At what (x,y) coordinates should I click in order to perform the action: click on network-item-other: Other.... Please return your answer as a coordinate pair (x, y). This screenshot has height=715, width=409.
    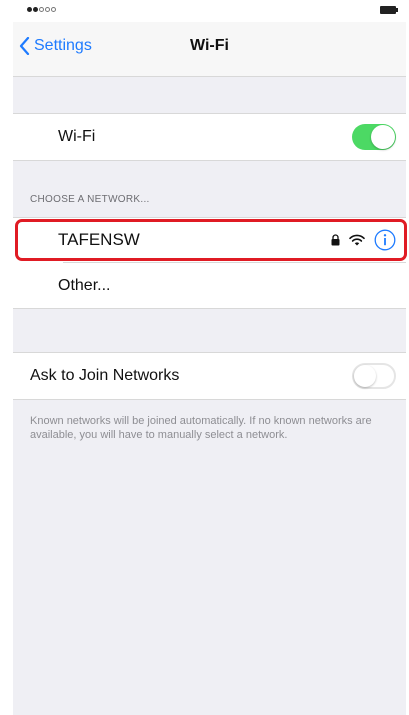
    Looking at the image, I should click on (209, 286).